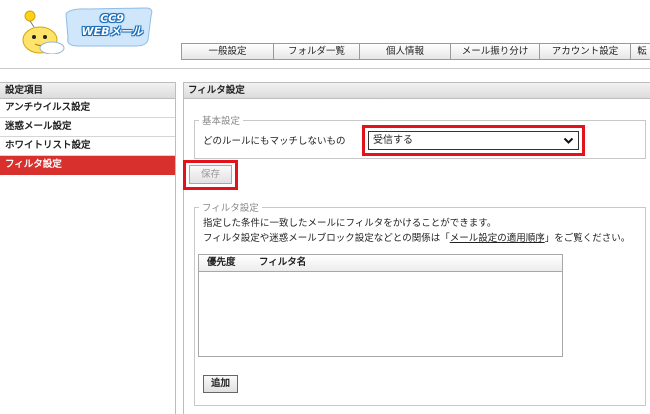 This screenshot has width=650, height=414. I want to click on save-button: 保存, so click(210, 174).